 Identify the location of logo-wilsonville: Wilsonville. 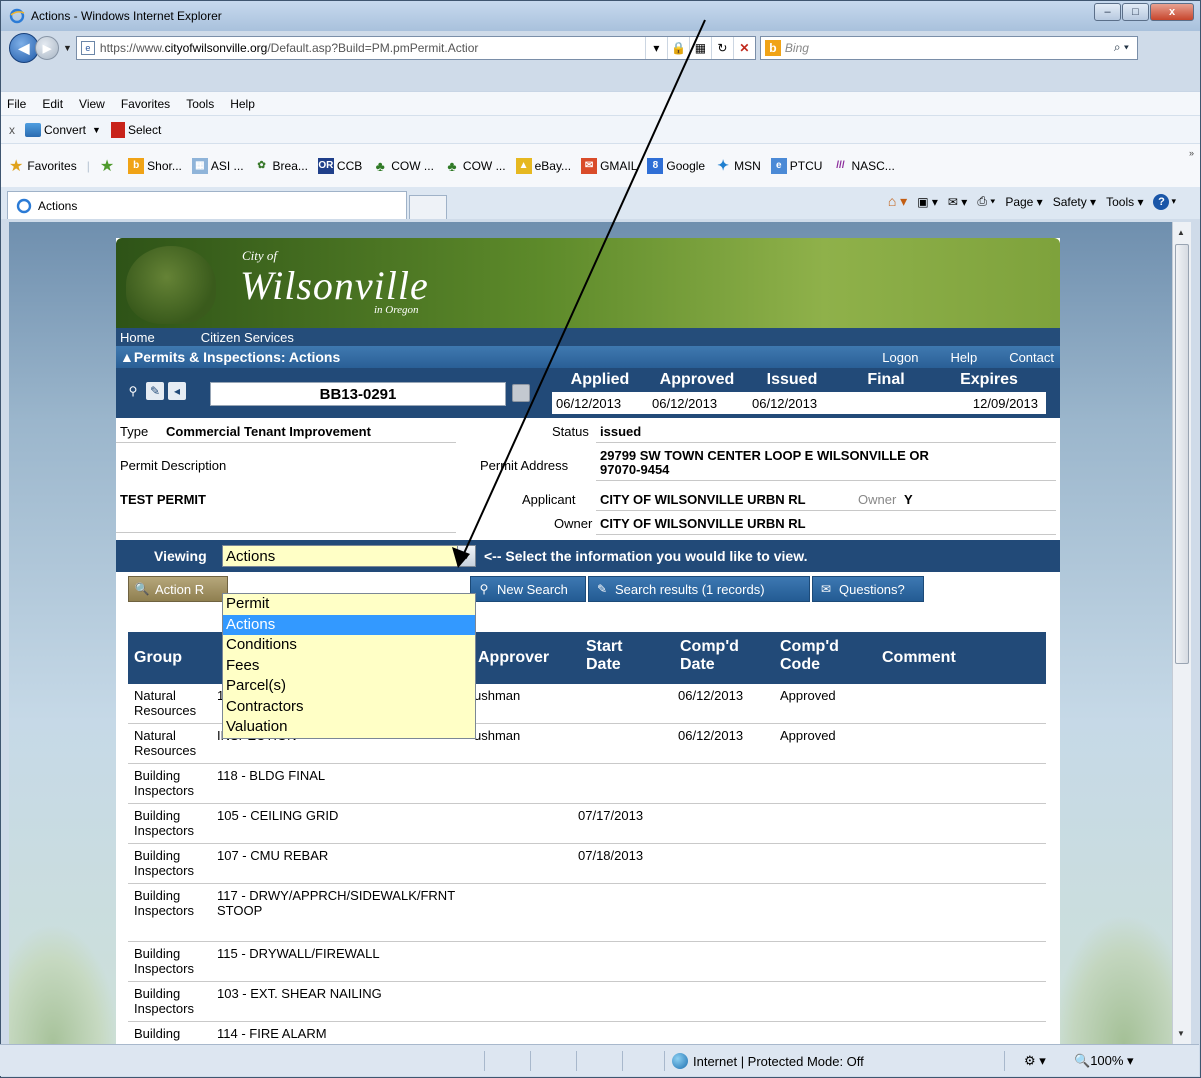
(334, 285).